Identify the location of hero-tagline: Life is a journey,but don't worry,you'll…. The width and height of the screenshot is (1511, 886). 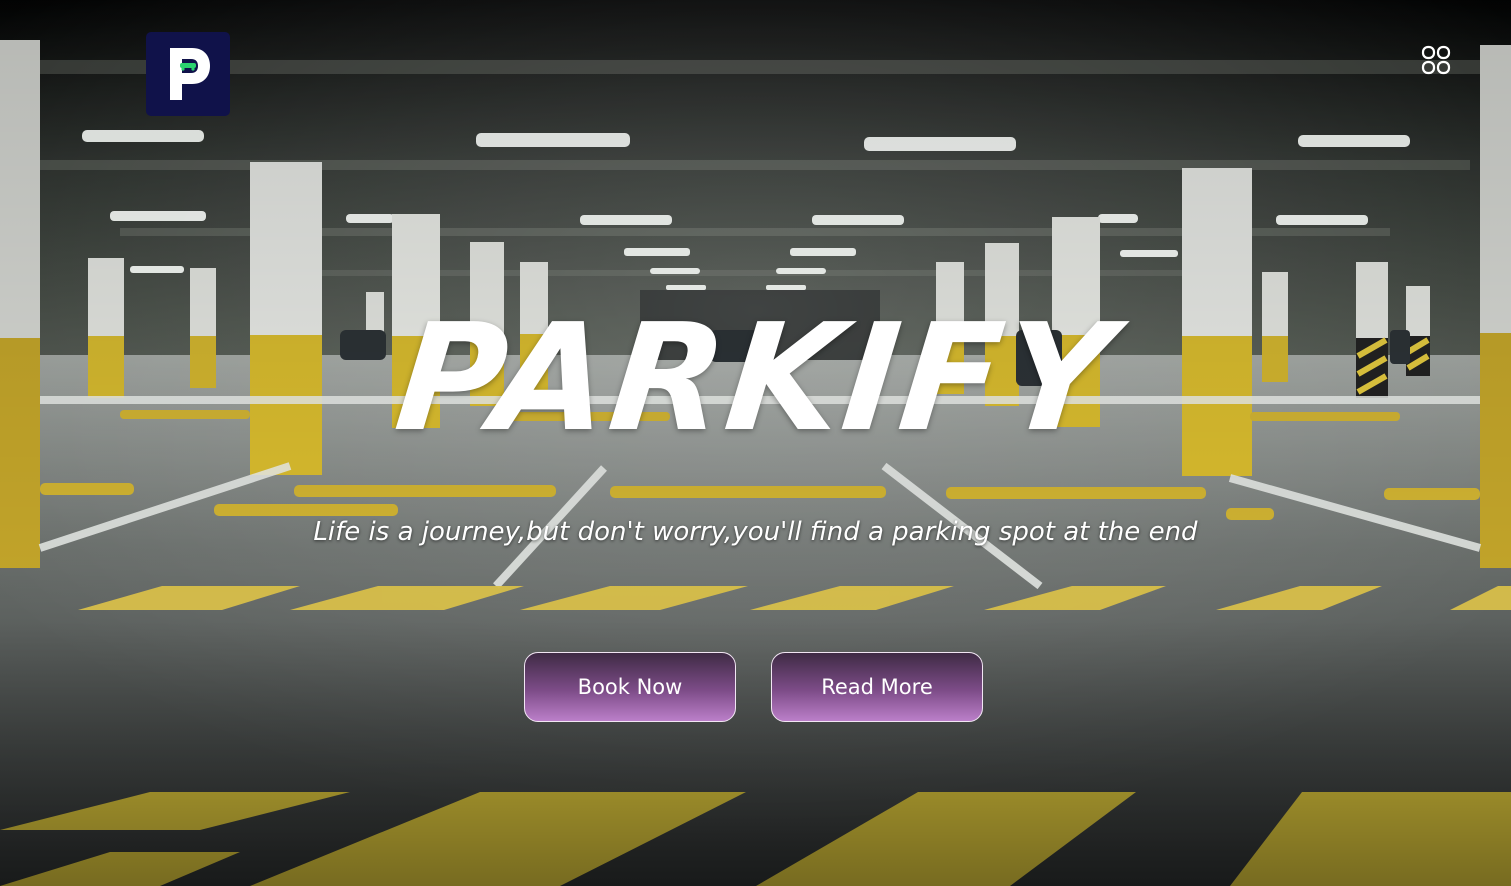
(755, 532).